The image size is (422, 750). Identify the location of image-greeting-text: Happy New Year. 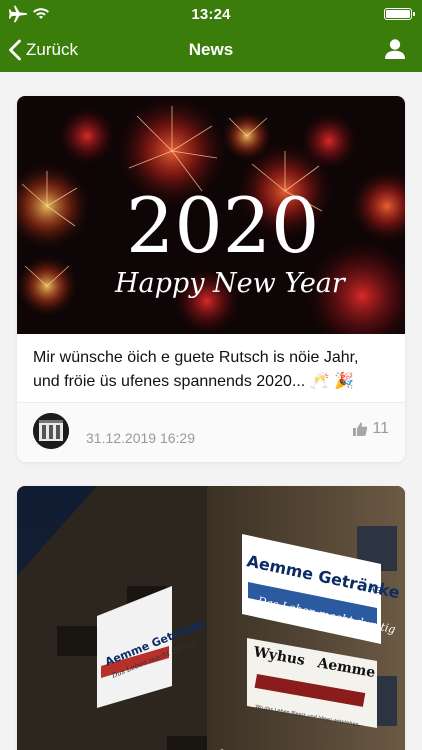
(230, 283).